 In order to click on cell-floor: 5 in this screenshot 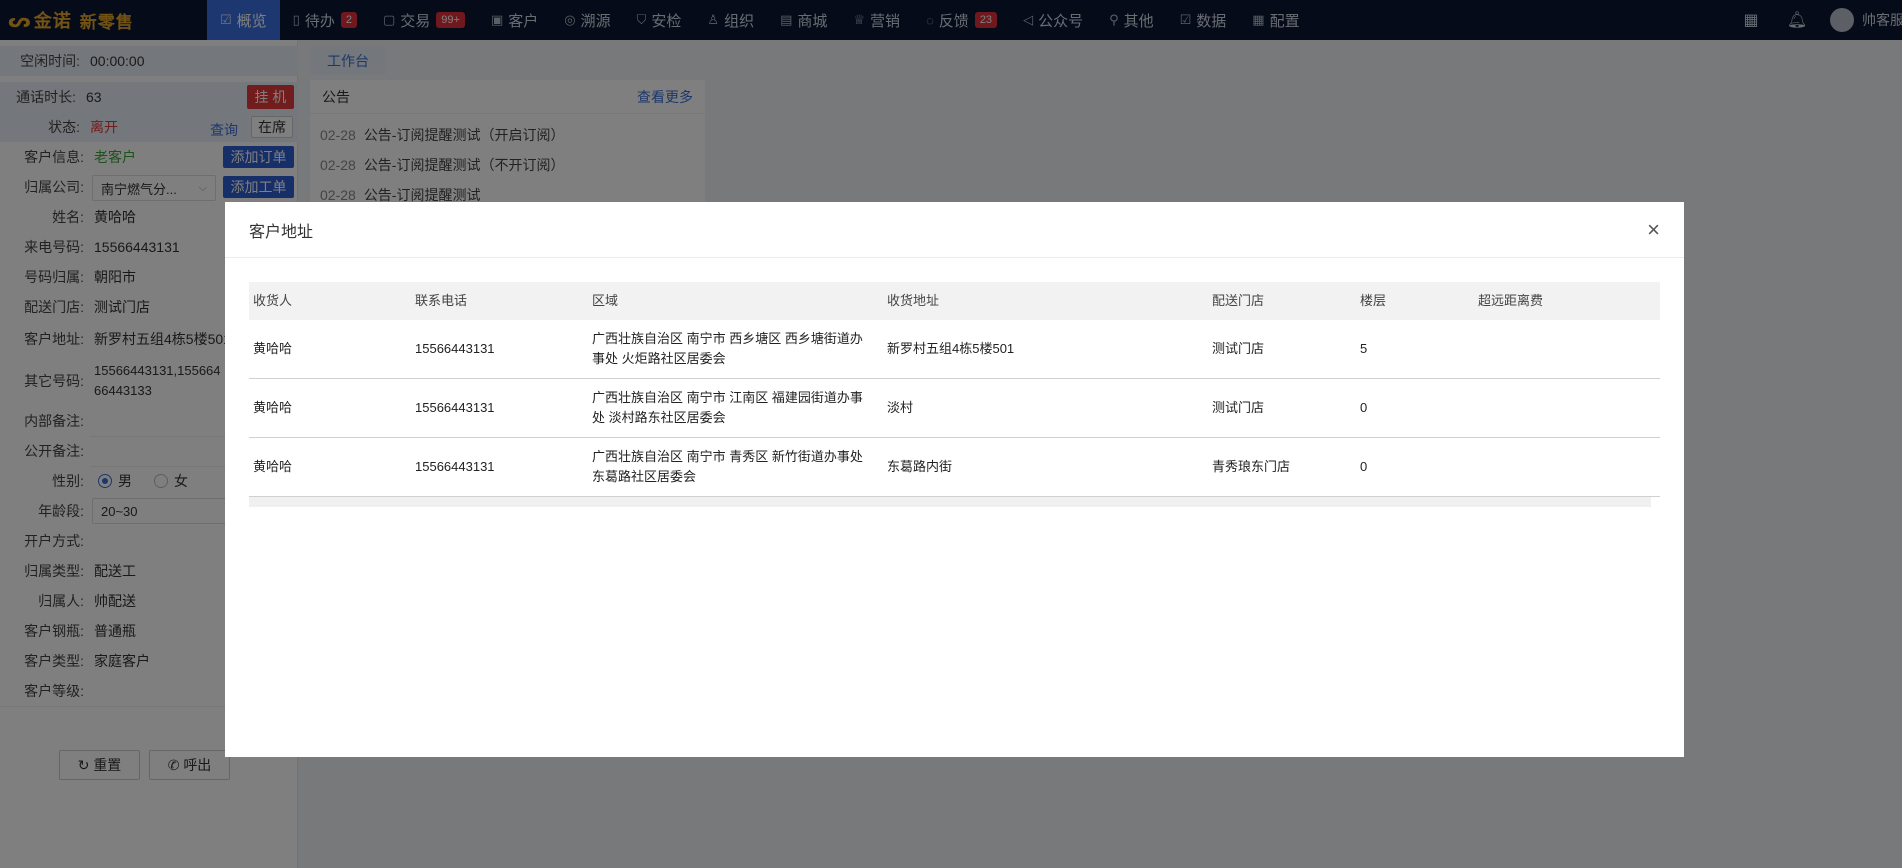, I will do `click(1364, 348)`.